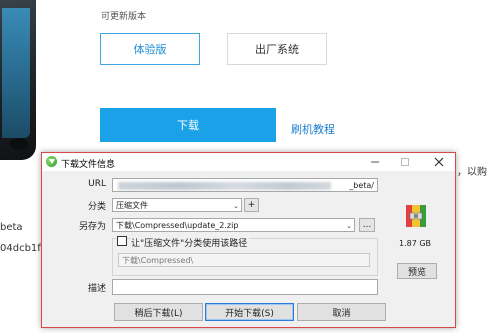  Describe the element at coordinates (132, 205) in the screenshot. I see `category-value: 压缩文件` at that location.